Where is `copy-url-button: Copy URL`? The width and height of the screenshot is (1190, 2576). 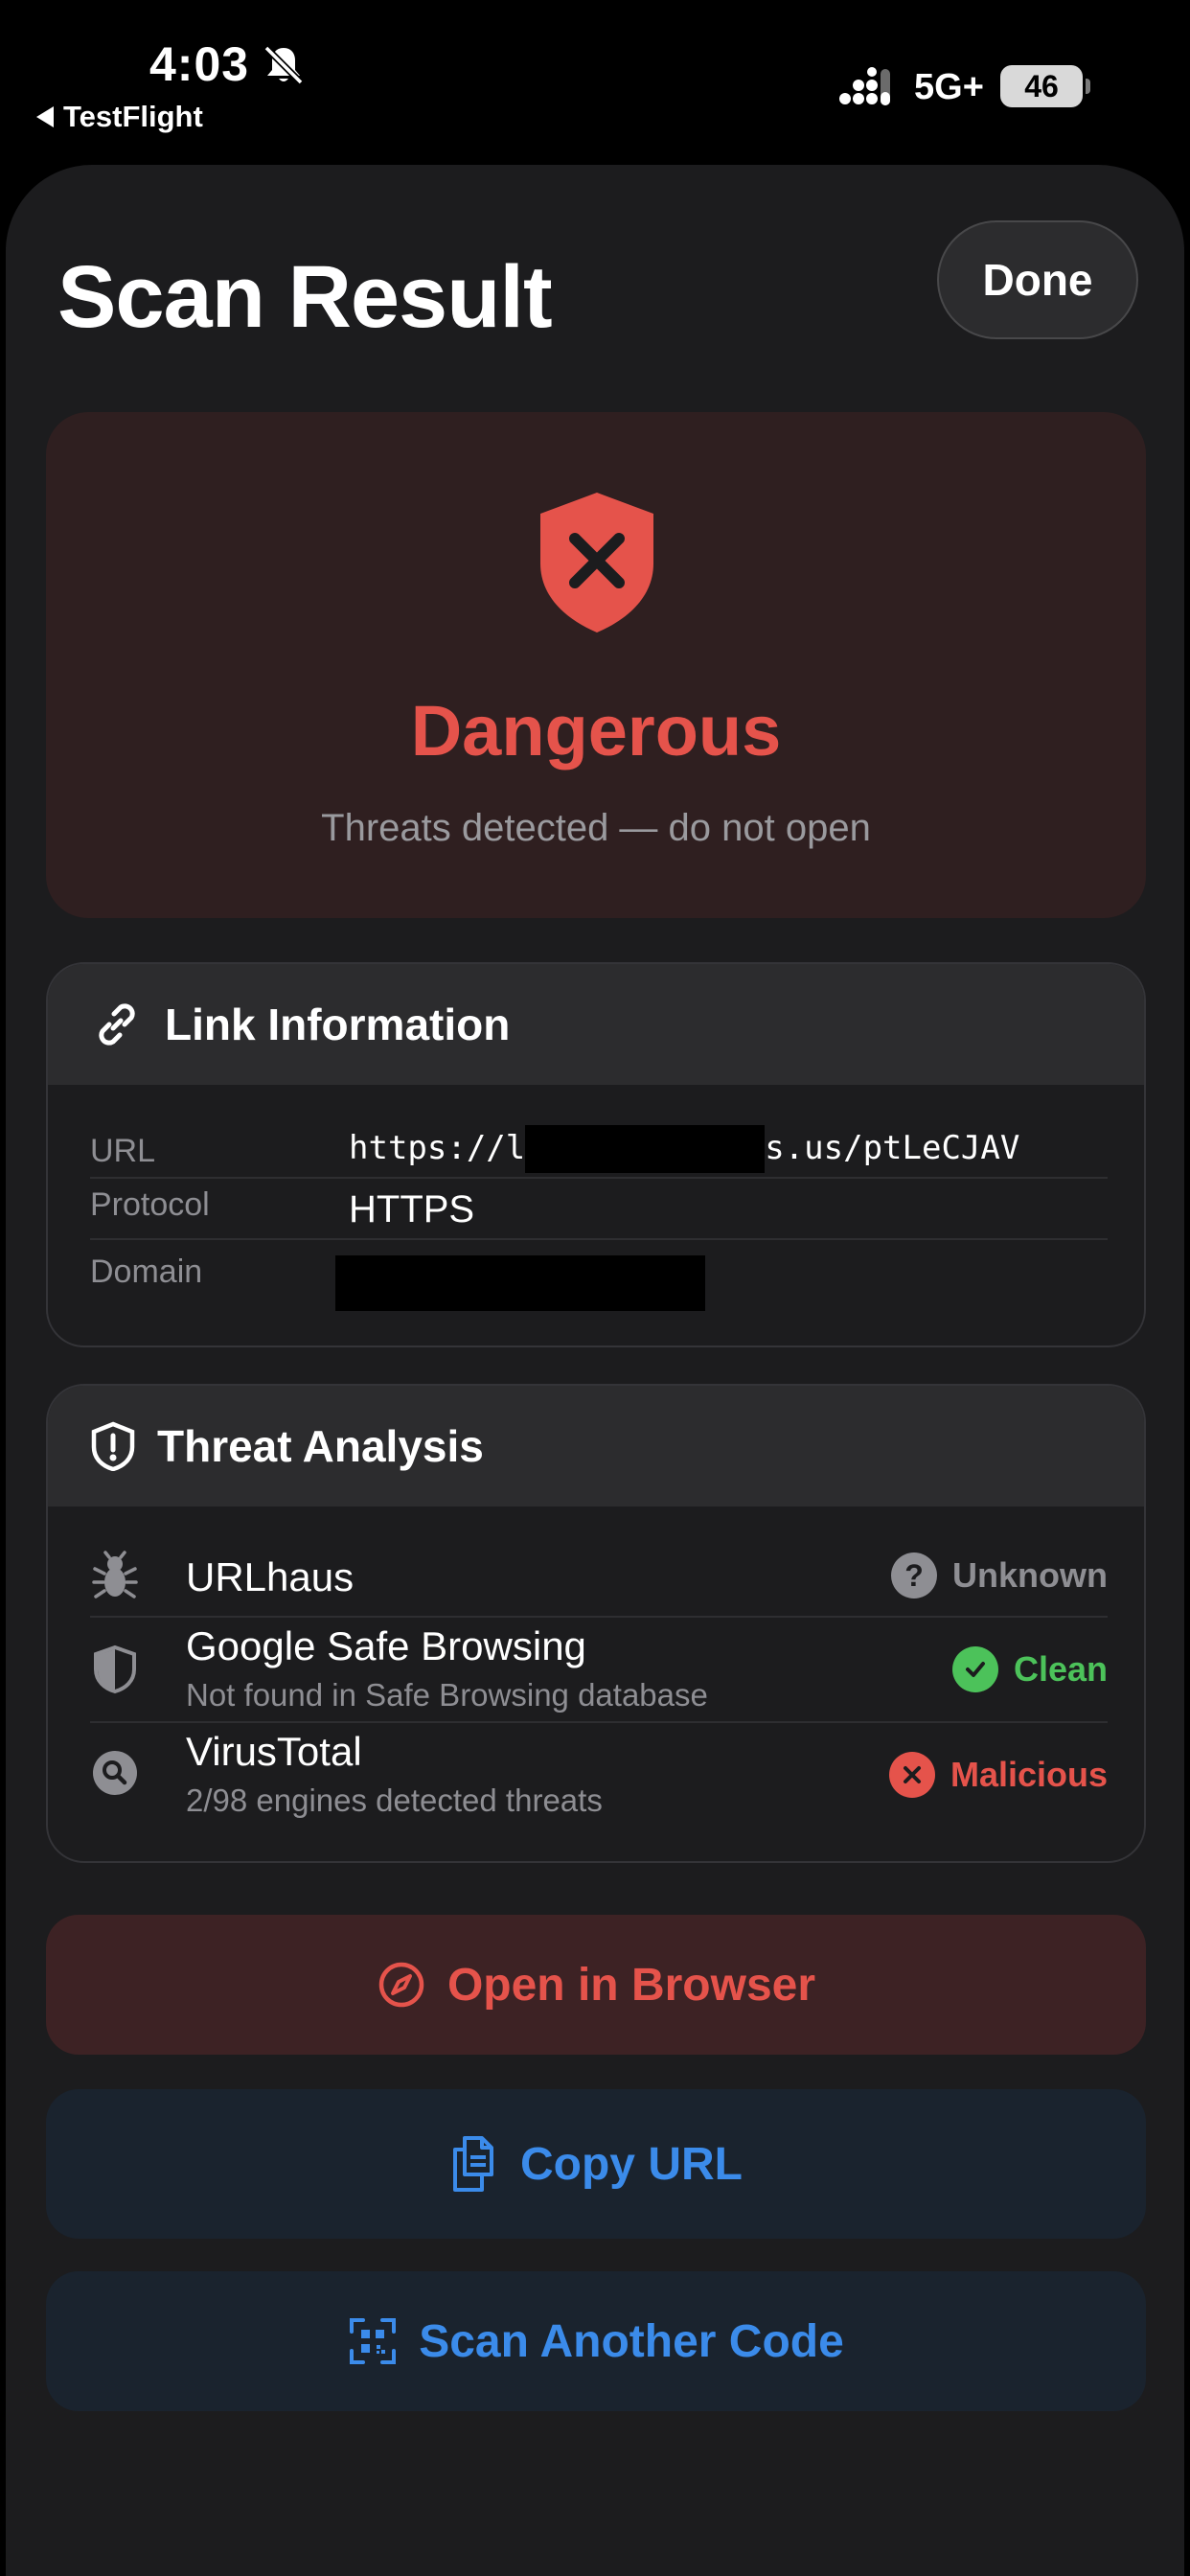
copy-url-button: Copy URL is located at coordinates (596, 2164).